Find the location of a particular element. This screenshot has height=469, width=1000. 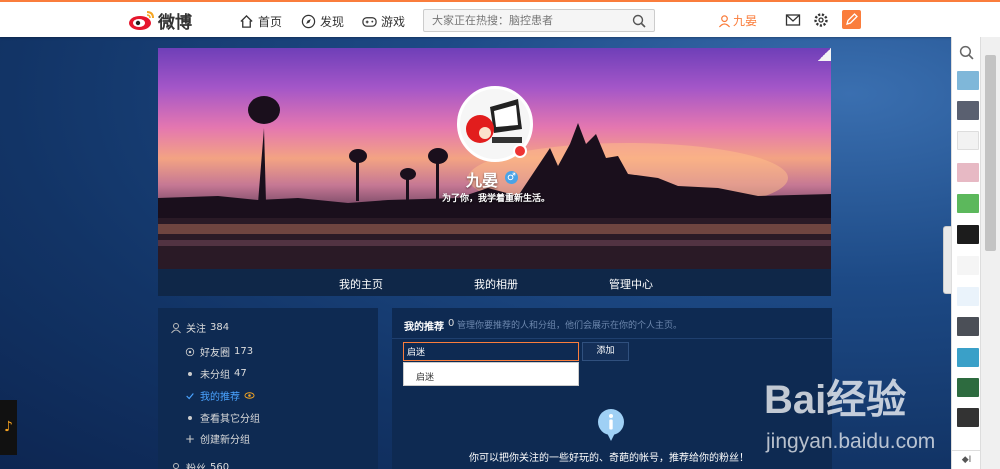

mail-icon is located at coordinates (793, 20).